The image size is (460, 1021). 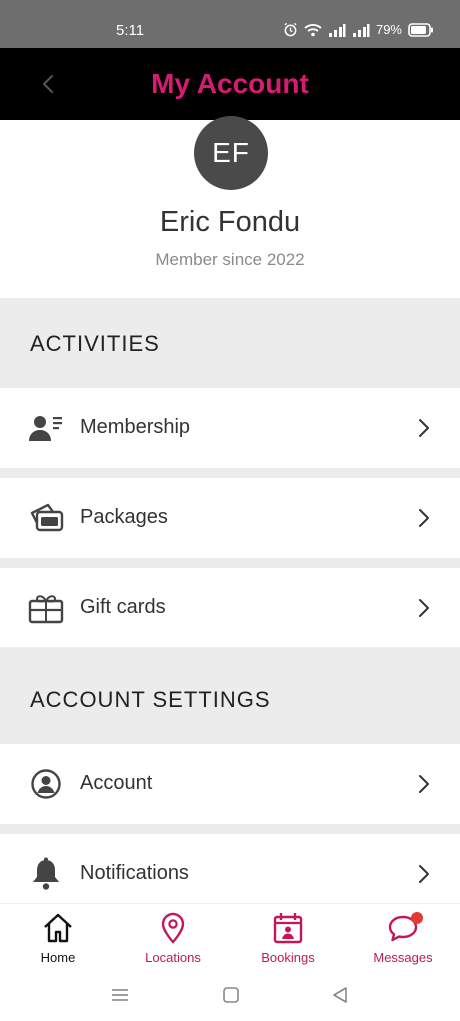 I want to click on section-header-activities: ACTIVITIES, so click(x=230, y=343).